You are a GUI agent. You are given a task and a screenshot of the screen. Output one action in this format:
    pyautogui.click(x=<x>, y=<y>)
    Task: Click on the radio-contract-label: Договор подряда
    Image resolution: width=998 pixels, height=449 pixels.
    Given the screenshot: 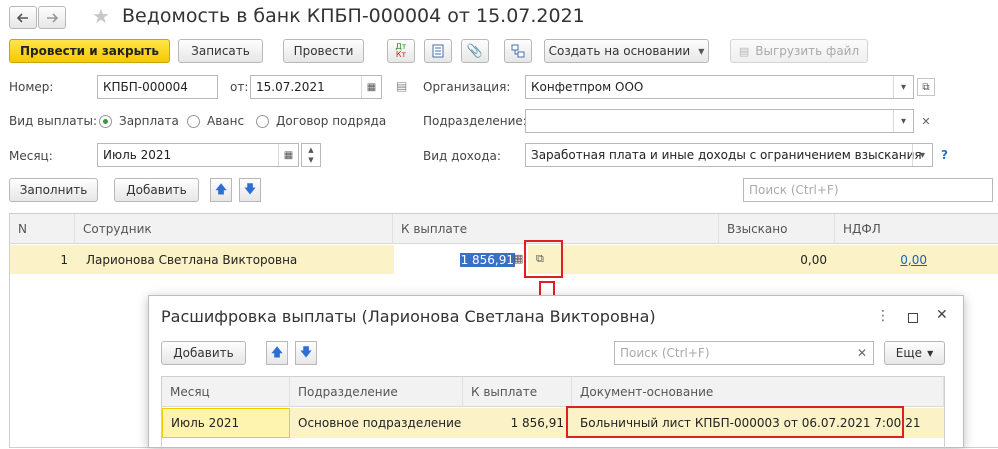 What is the action you would take?
    pyautogui.click(x=331, y=121)
    